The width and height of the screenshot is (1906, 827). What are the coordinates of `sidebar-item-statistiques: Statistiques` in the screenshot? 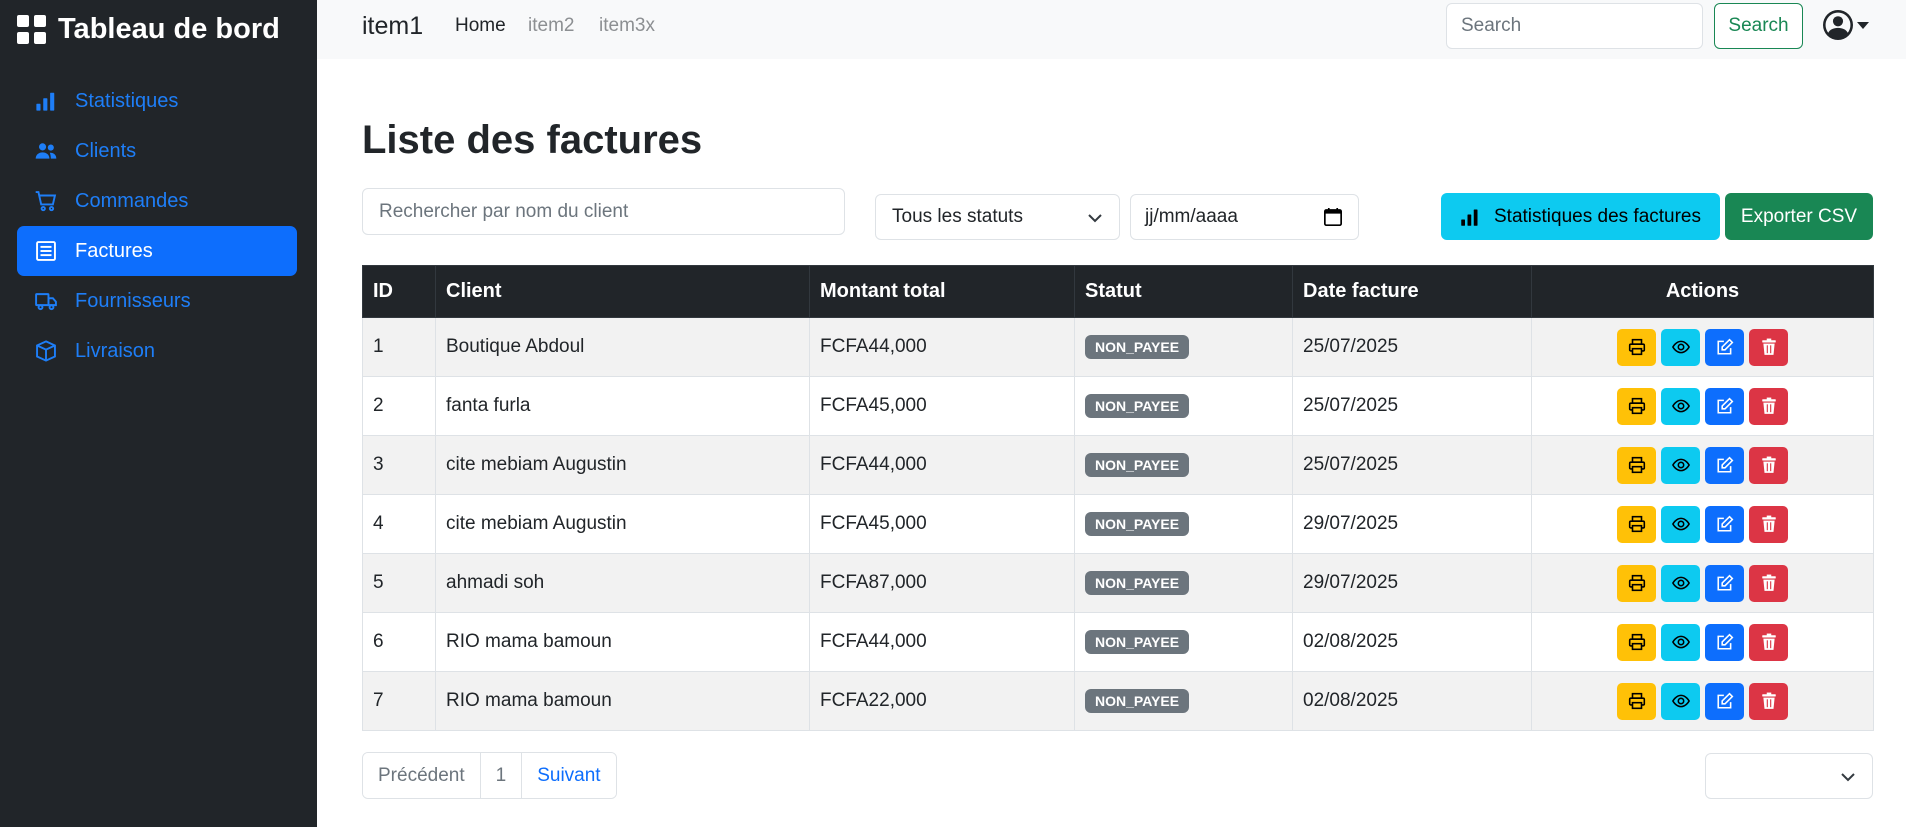 It's located at (157, 101).